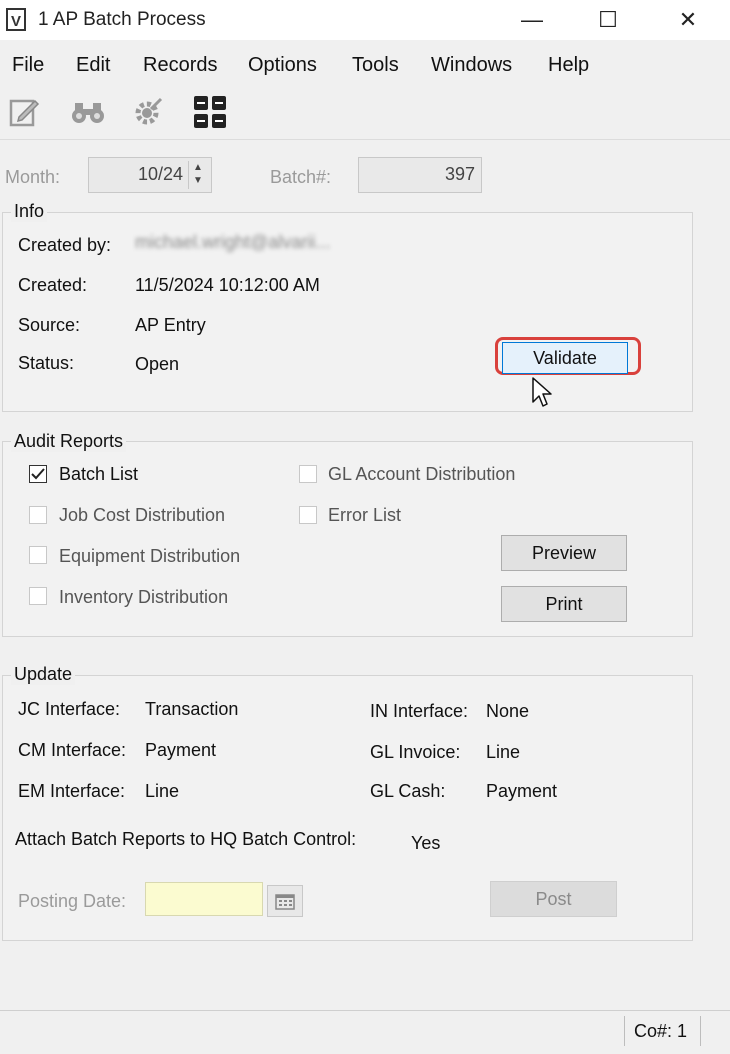 The width and height of the screenshot is (730, 1054). Describe the element at coordinates (459, 174) in the screenshot. I see `batch-value: 397` at that location.